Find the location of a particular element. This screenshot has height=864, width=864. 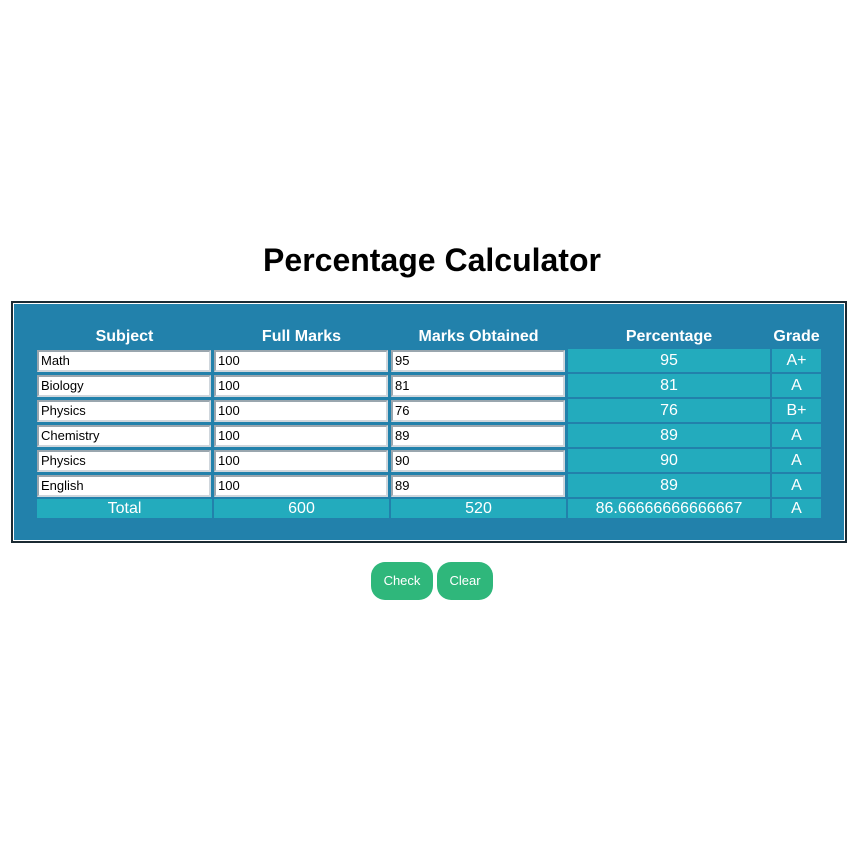

header-full-marks: Full Marks is located at coordinates (301, 336).